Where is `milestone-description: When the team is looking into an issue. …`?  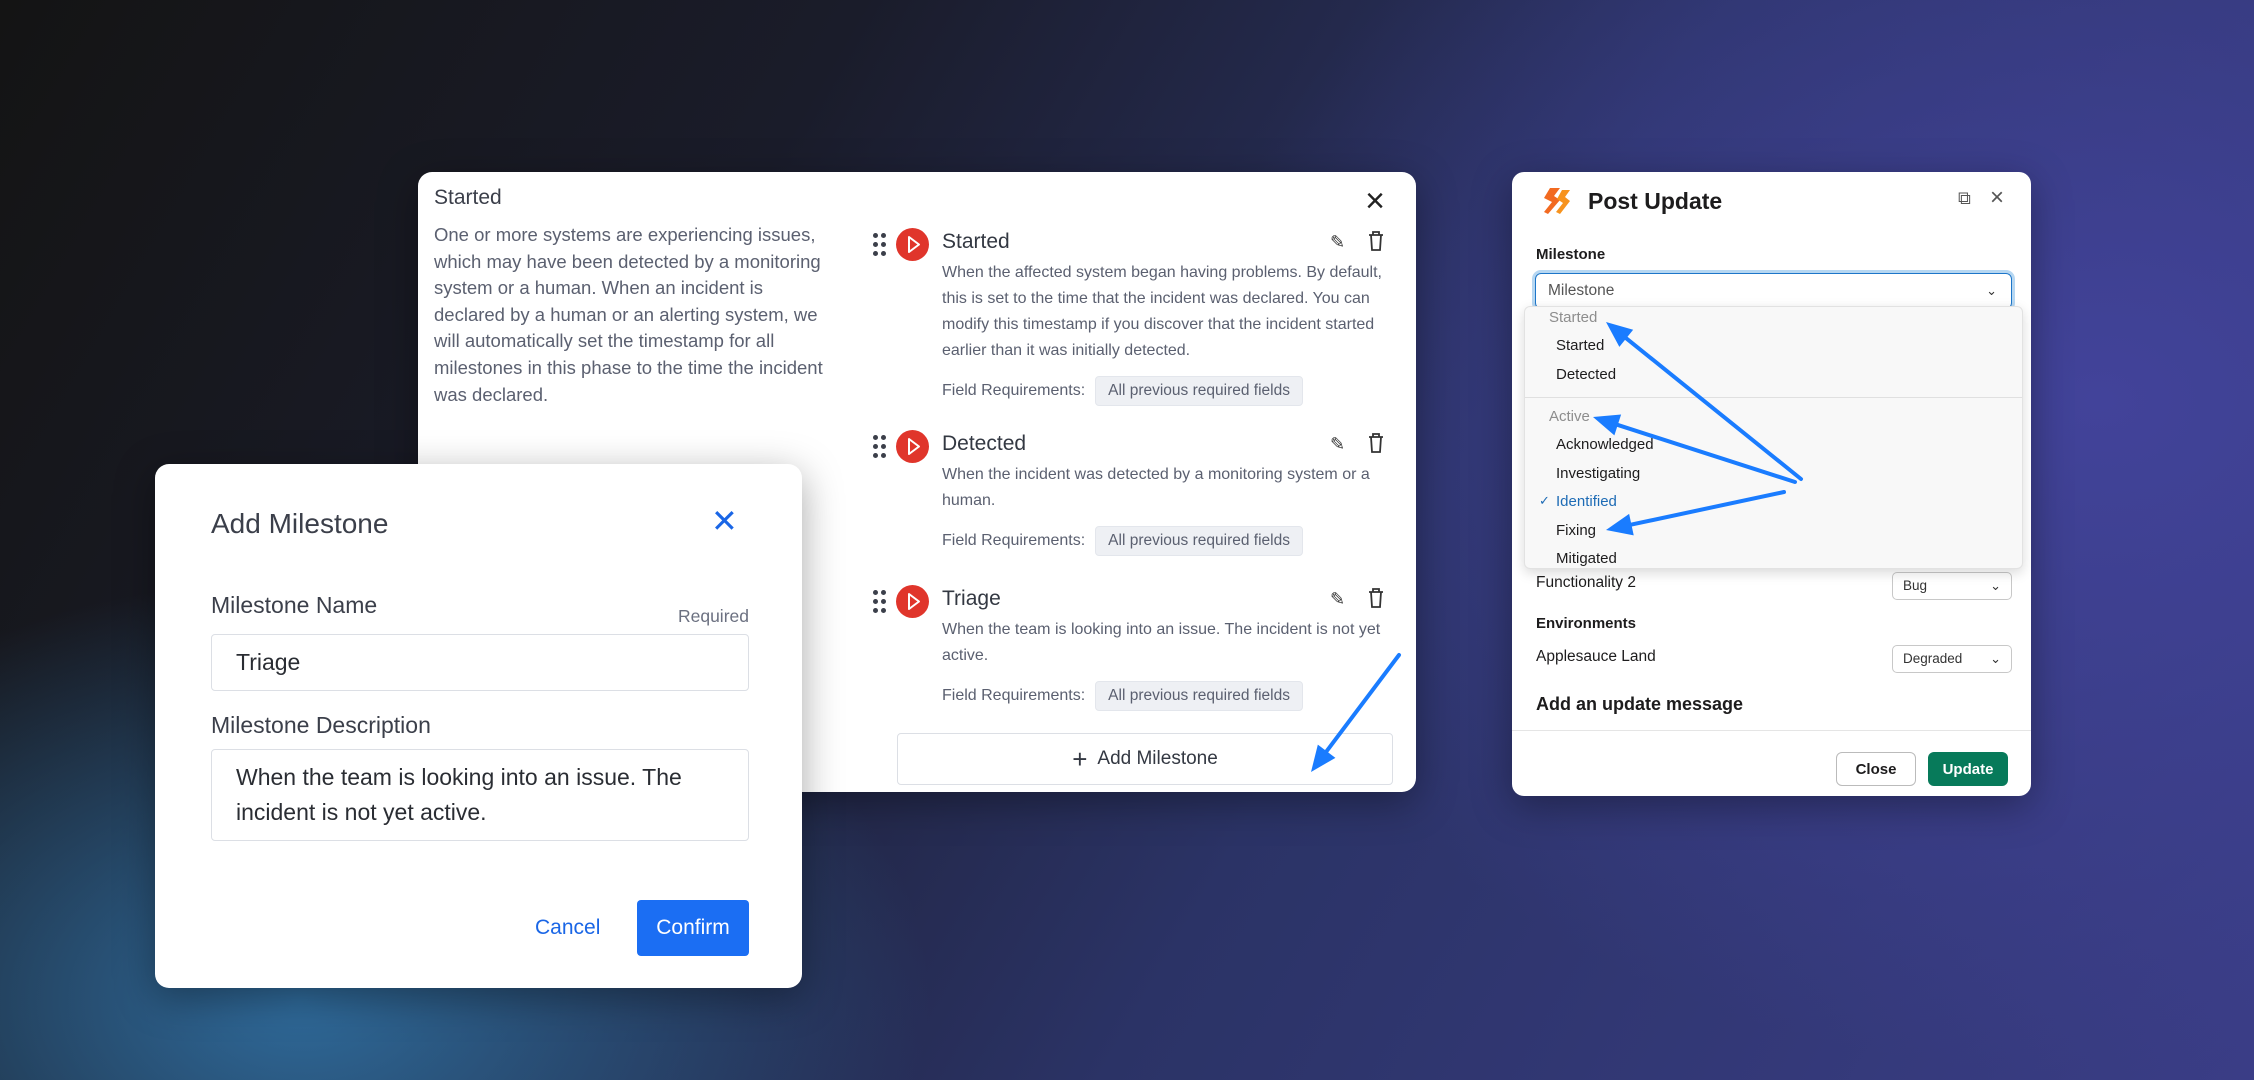
milestone-description: When the team is looking into an issue. … is located at coordinates (1161, 642).